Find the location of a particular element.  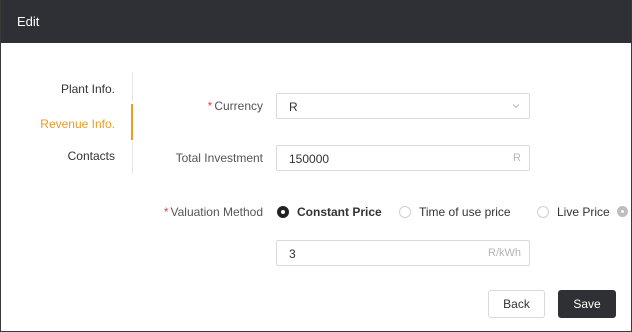

currency-label: * Currency is located at coordinates (235, 106).